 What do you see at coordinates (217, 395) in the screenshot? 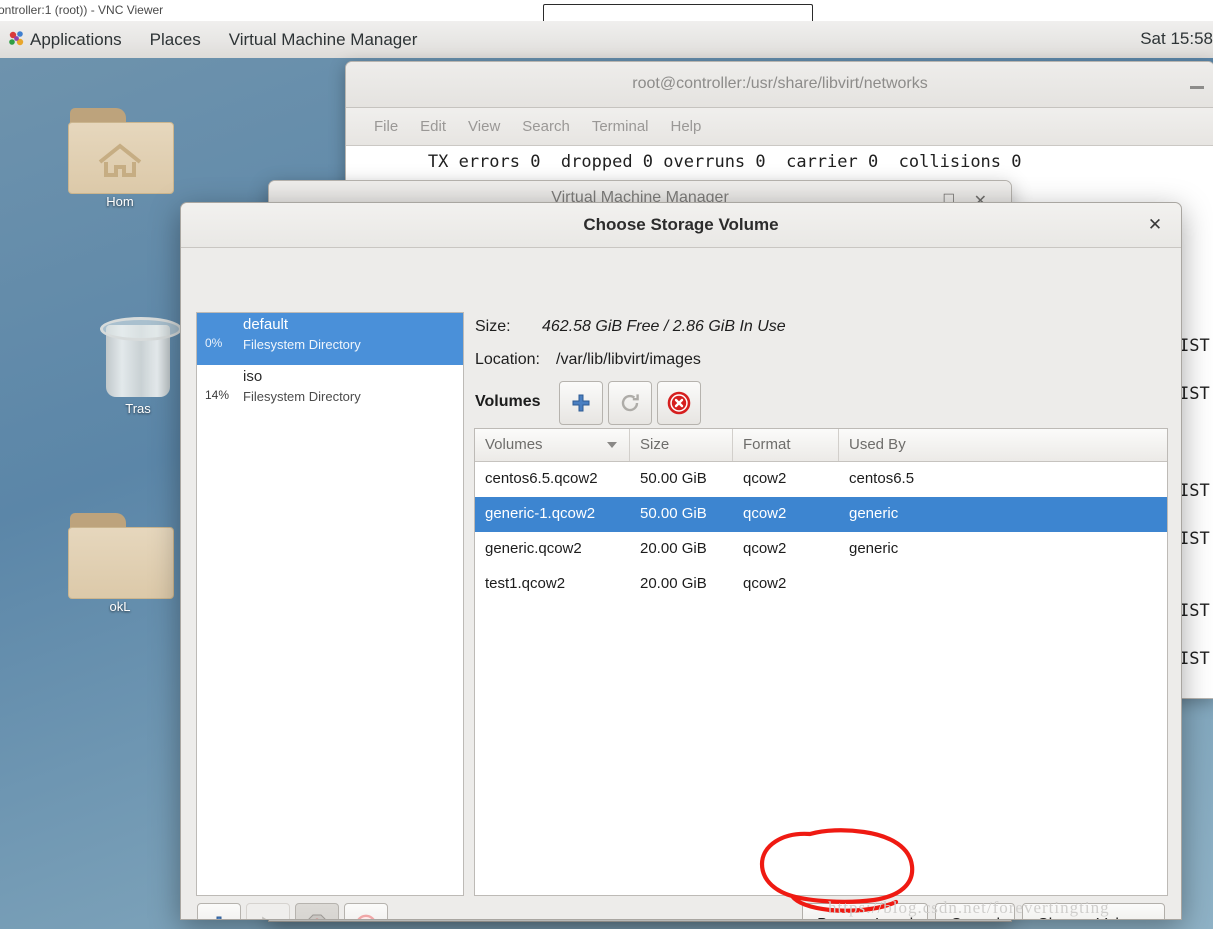
I see `pool-usage-percent: 14%` at bounding box center [217, 395].